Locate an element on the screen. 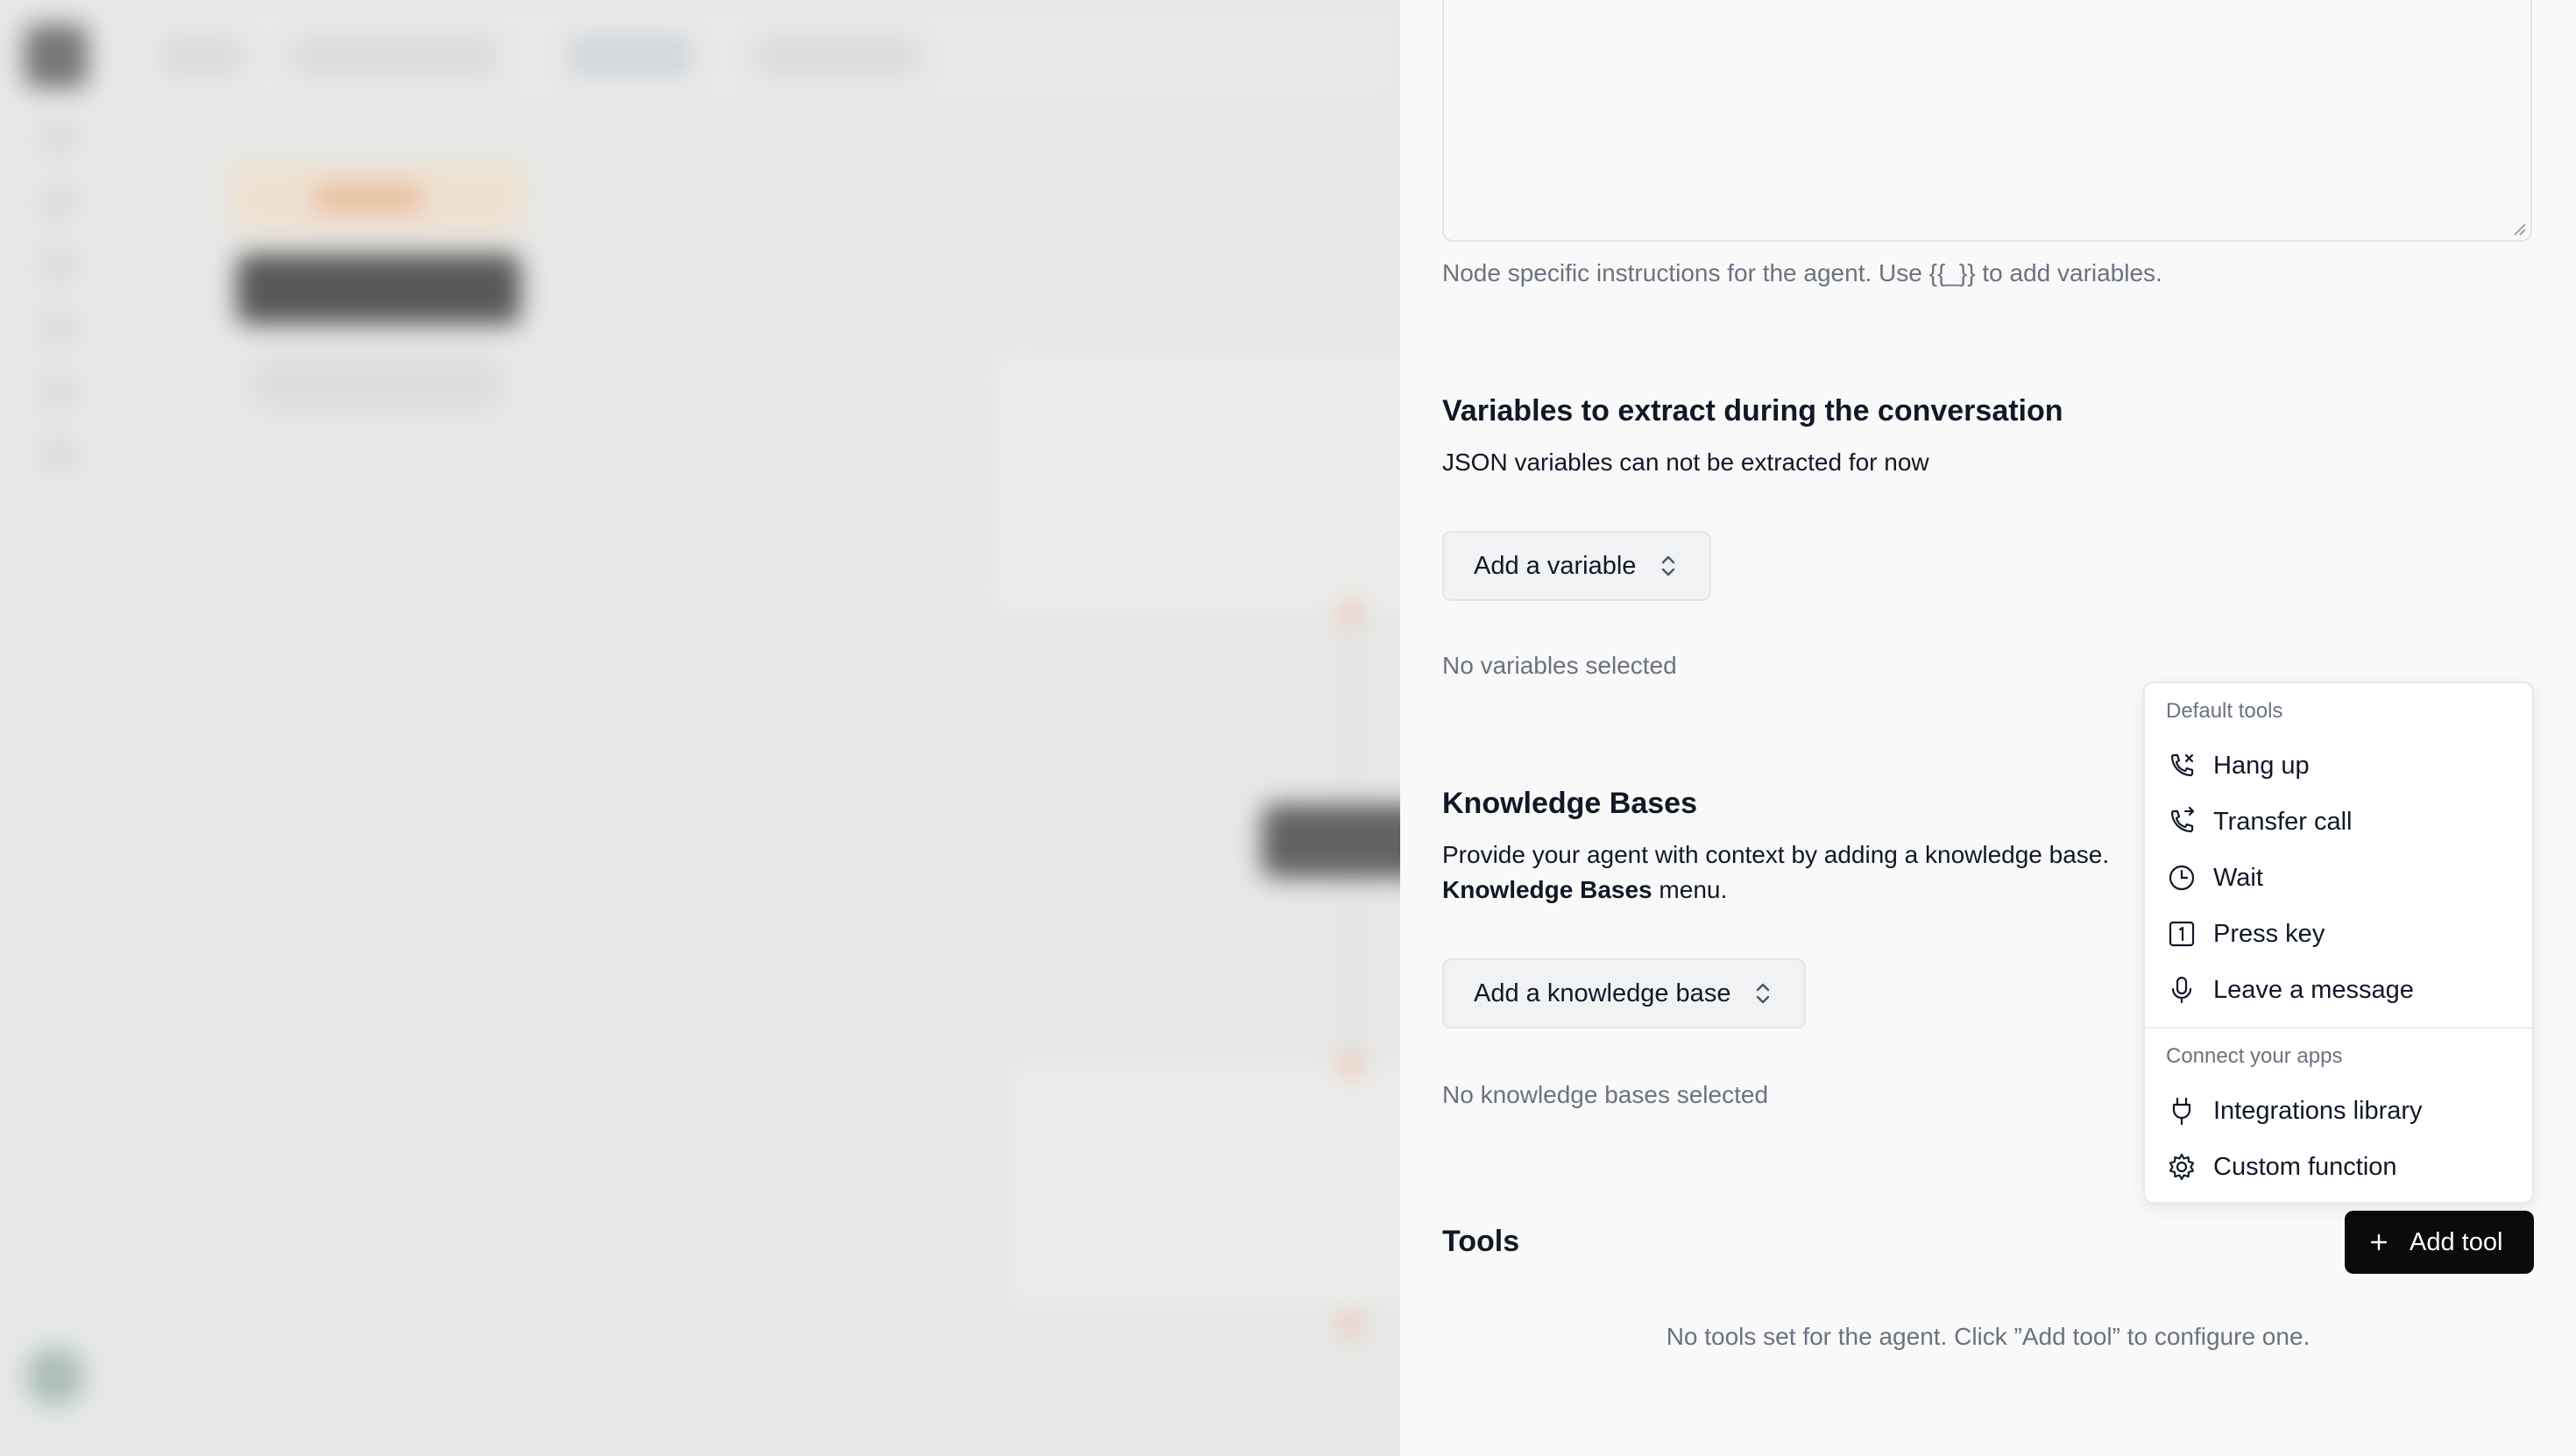 The width and height of the screenshot is (2576, 1456). menu-item-transfer-call: Transfer call is located at coordinates (2338, 821).